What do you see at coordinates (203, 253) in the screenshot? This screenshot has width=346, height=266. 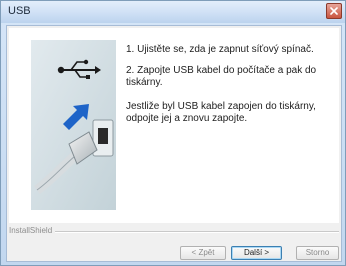 I see `back-button: < Zpět` at bounding box center [203, 253].